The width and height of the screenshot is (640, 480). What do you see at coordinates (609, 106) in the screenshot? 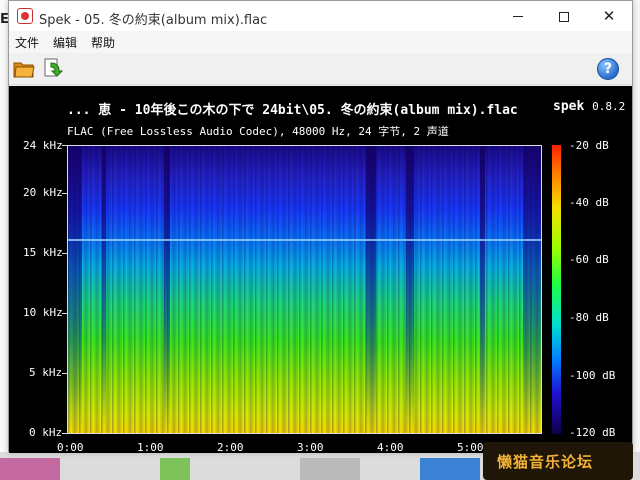
I see `version-number: 0.8.2` at bounding box center [609, 106].